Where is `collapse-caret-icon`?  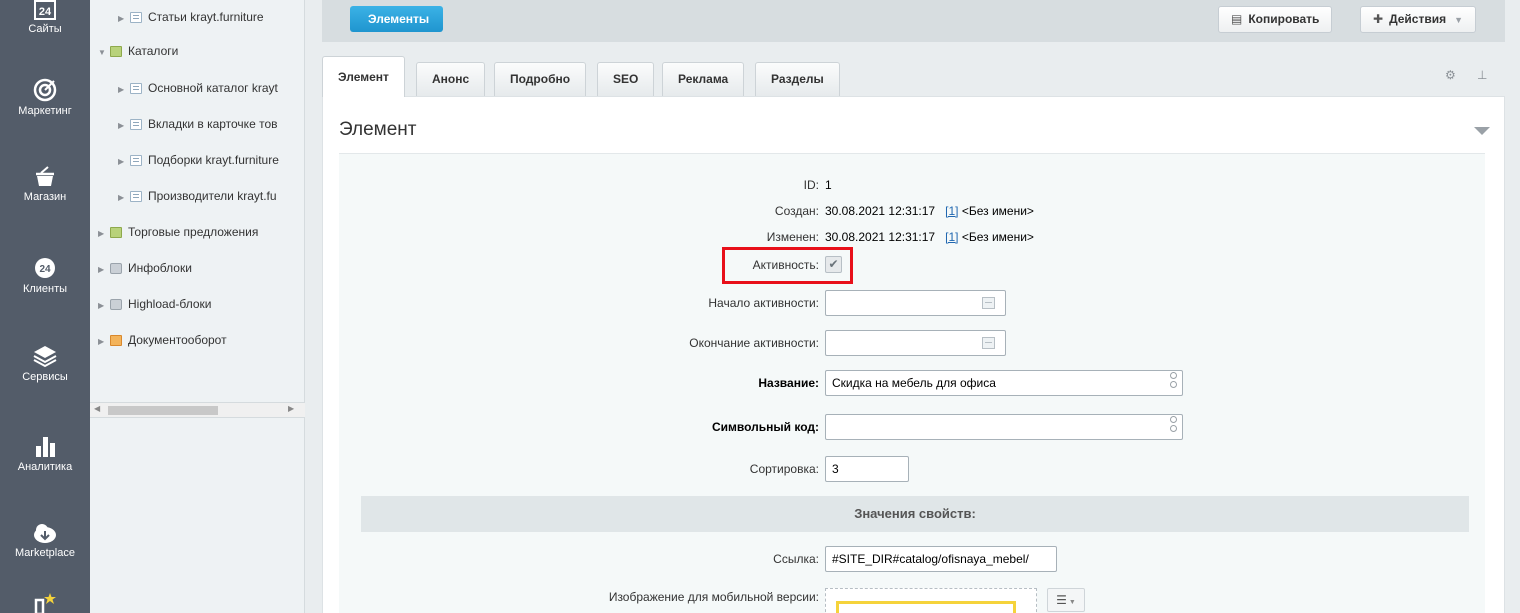 collapse-caret-icon is located at coordinates (1482, 131).